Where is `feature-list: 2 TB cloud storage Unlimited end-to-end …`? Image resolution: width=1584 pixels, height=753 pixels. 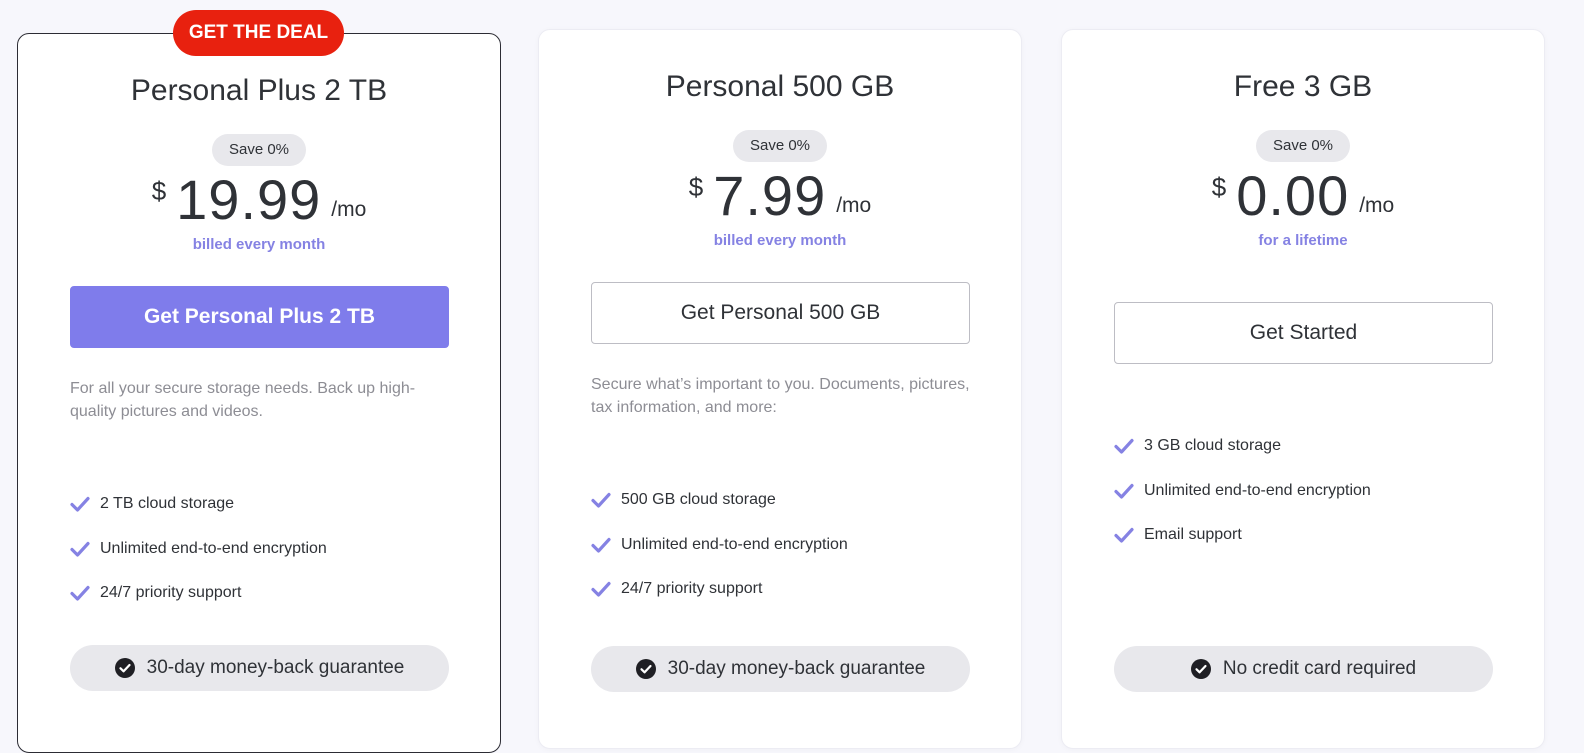 feature-list: 2 TB cloud storage Unlimited end-to-end … is located at coordinates (198, 549).